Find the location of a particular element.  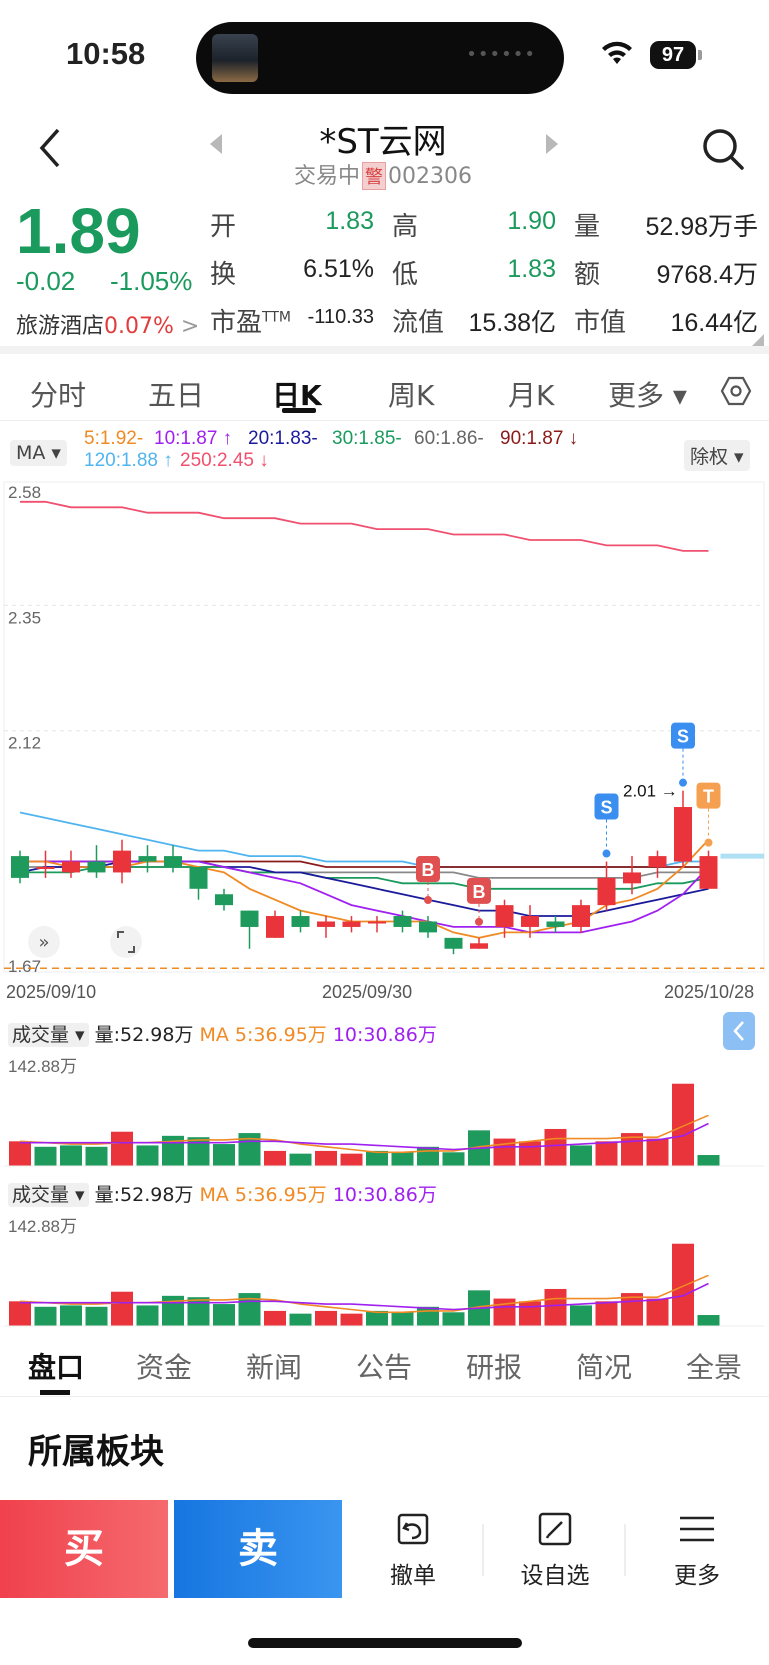

search-icon is located at coordinates (723, 149).